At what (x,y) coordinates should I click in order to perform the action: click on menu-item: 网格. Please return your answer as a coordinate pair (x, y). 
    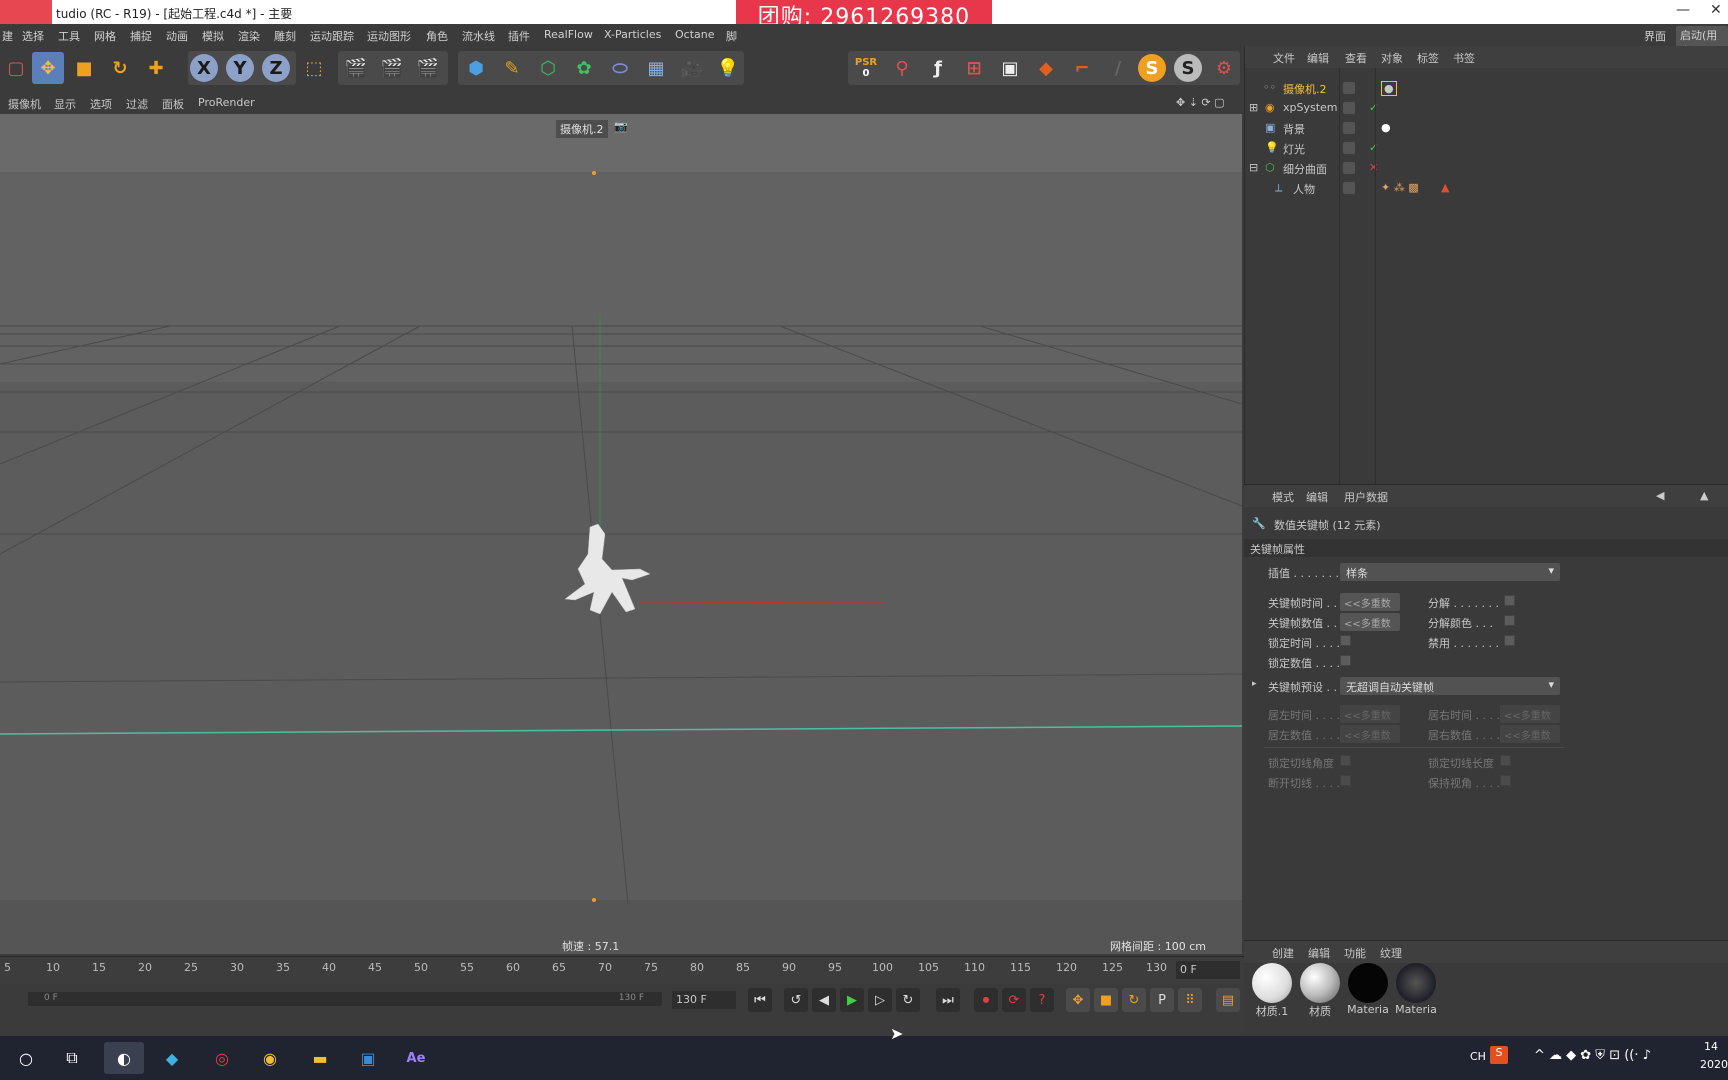
    Looking at the image, I should click on (105, 36).